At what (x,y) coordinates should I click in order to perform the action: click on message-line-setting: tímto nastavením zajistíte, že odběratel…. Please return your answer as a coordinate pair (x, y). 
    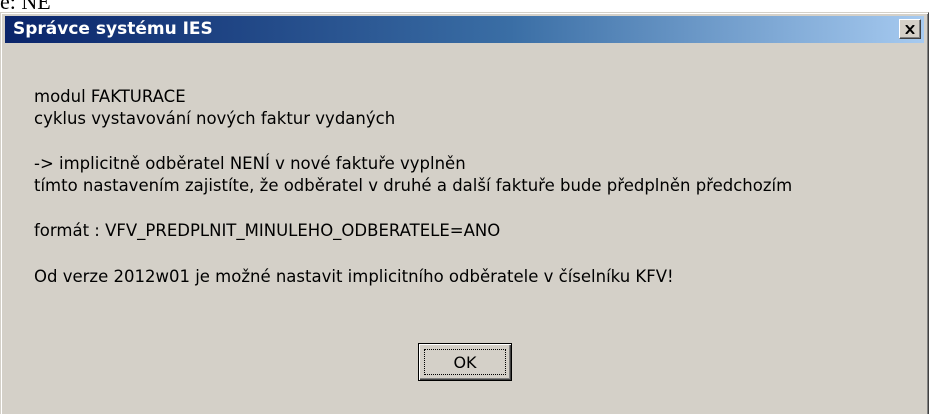
    Looking at the image, I should click on (413, 185).